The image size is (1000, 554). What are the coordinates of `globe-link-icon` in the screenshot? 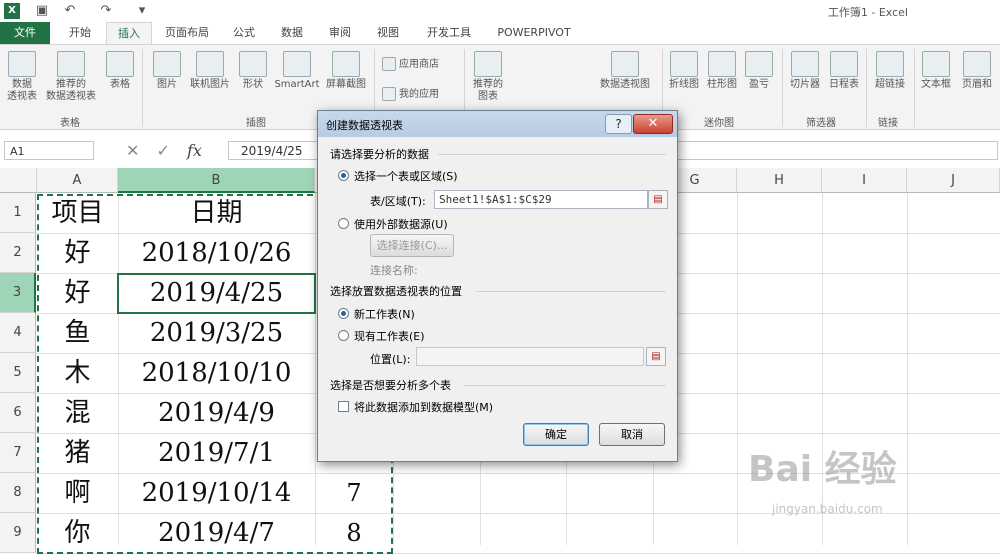 It's located at (890, 64).